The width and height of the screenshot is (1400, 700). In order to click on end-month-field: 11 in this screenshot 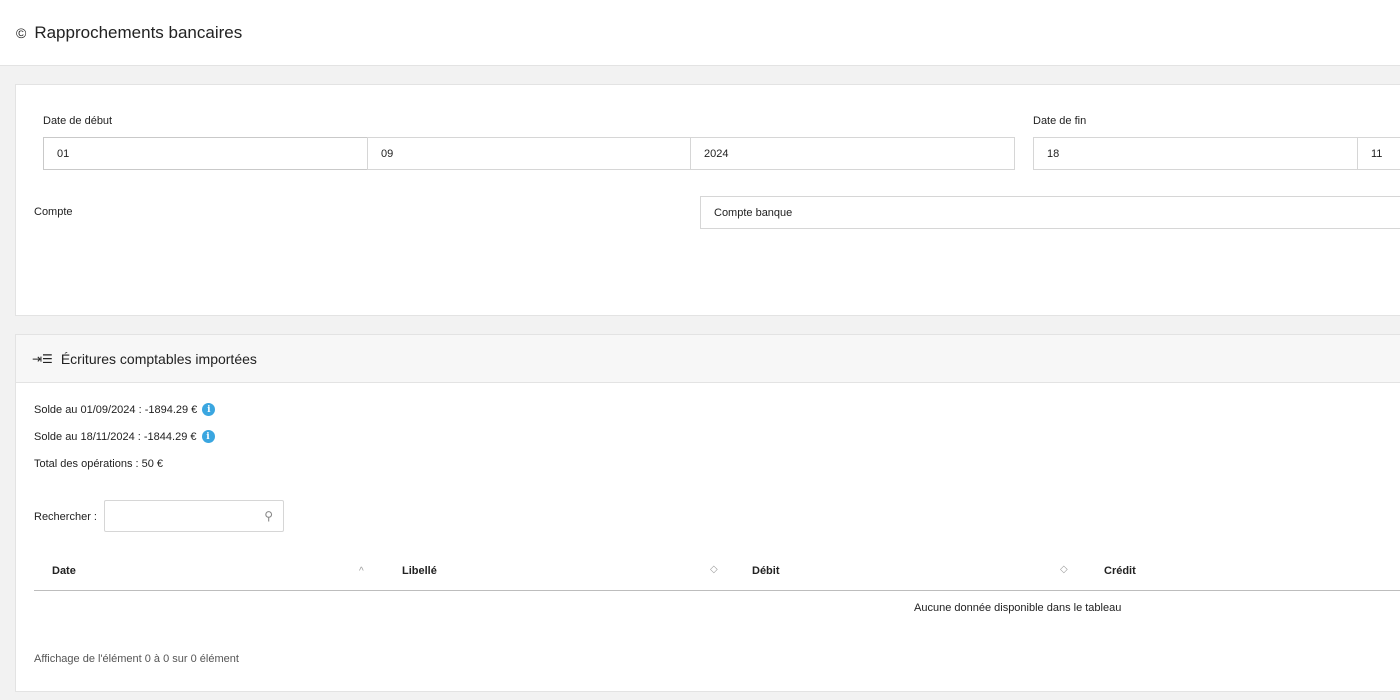, I will do `click(1378, 153)`.